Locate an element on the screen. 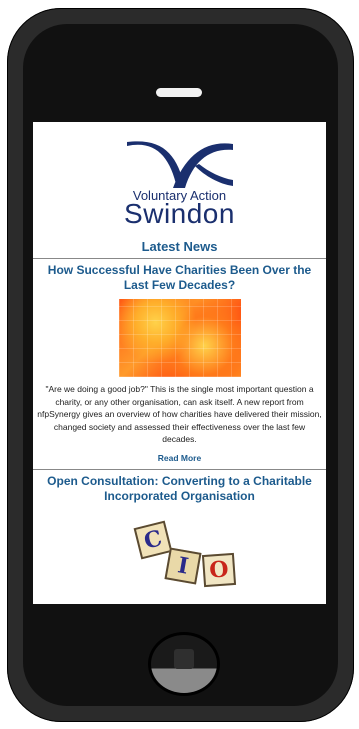 The width and height of the screenshot is (359, 729). block-c: C is located at coordinates (153, 539).